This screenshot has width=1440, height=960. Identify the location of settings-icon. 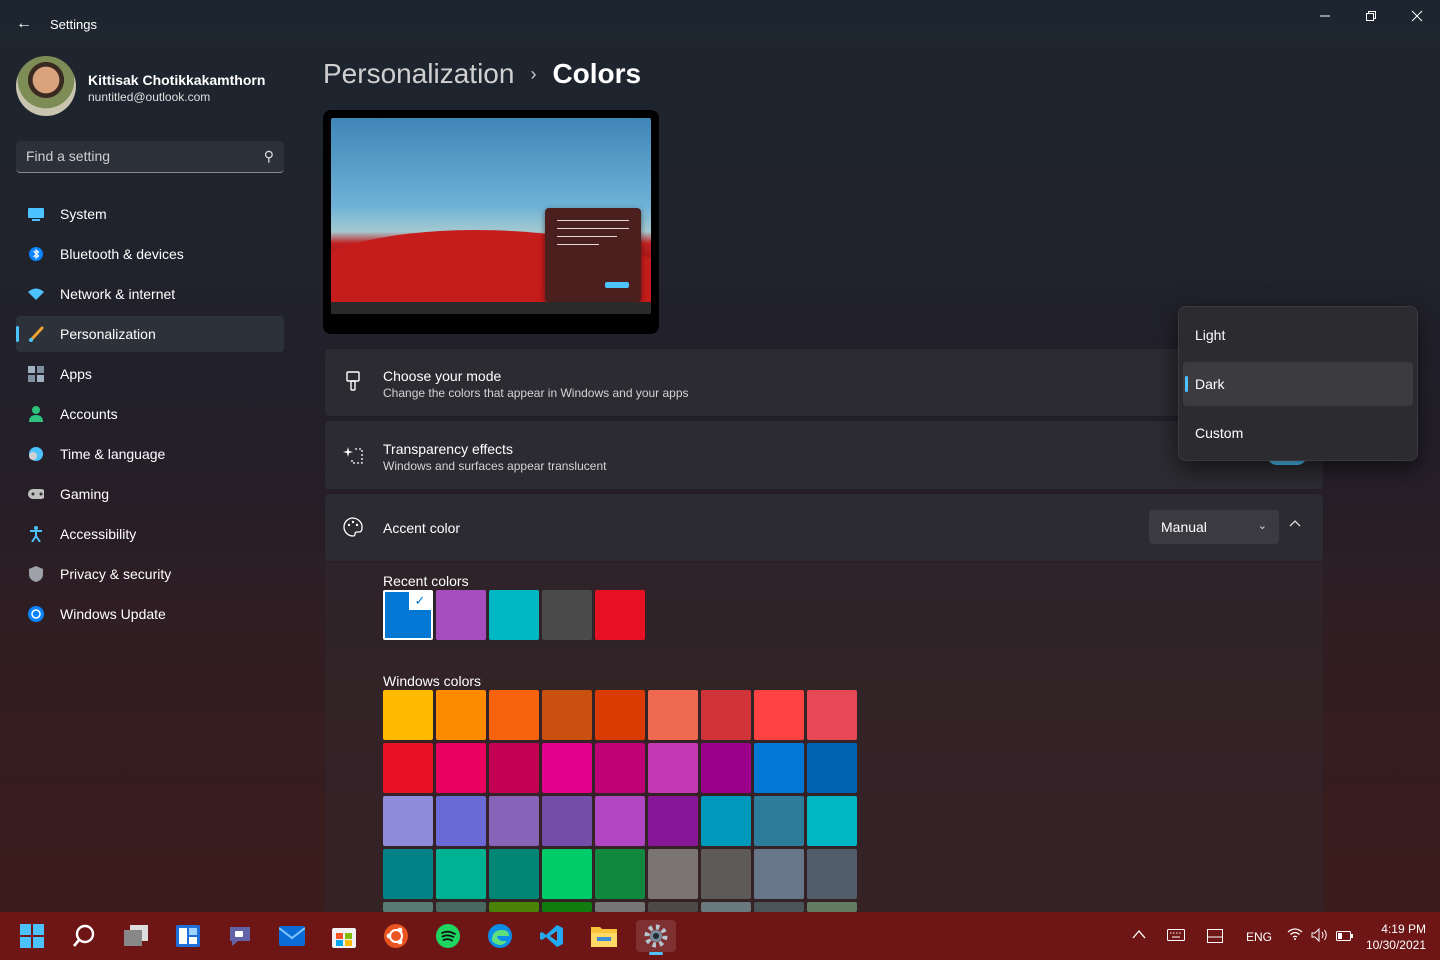
(656, 937).